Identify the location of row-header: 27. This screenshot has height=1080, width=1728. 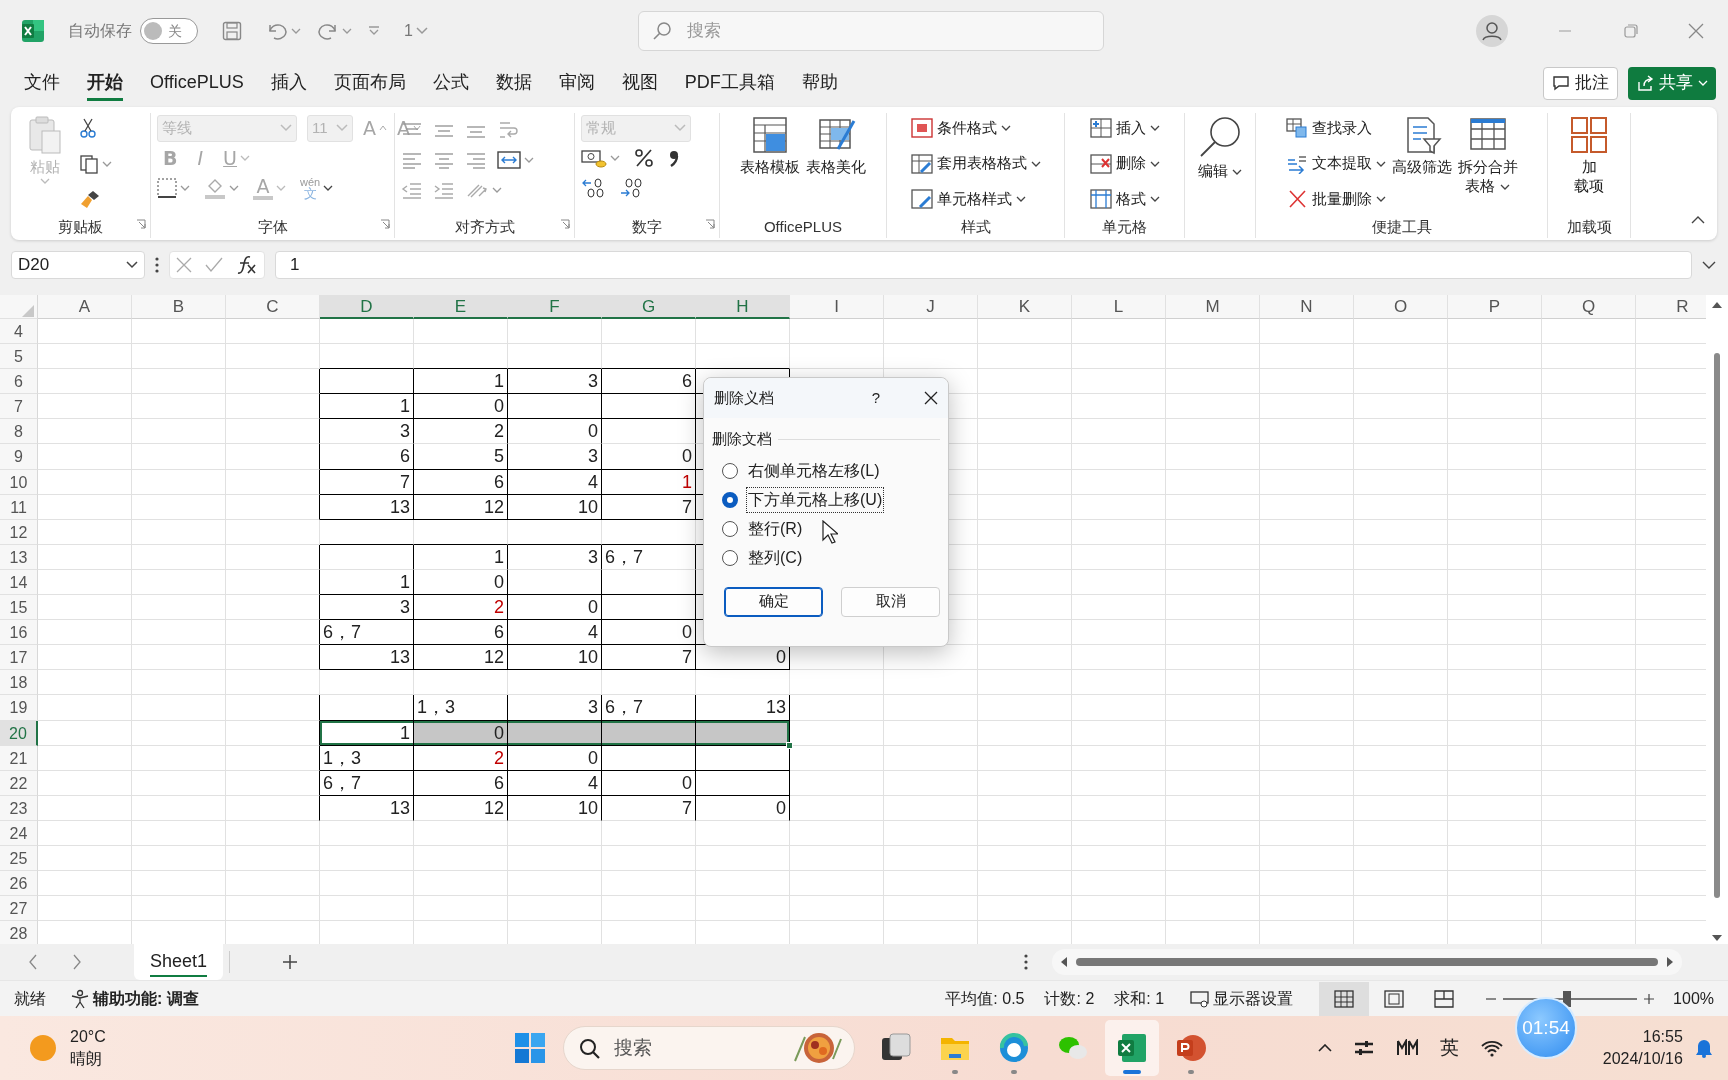
(19, 909).